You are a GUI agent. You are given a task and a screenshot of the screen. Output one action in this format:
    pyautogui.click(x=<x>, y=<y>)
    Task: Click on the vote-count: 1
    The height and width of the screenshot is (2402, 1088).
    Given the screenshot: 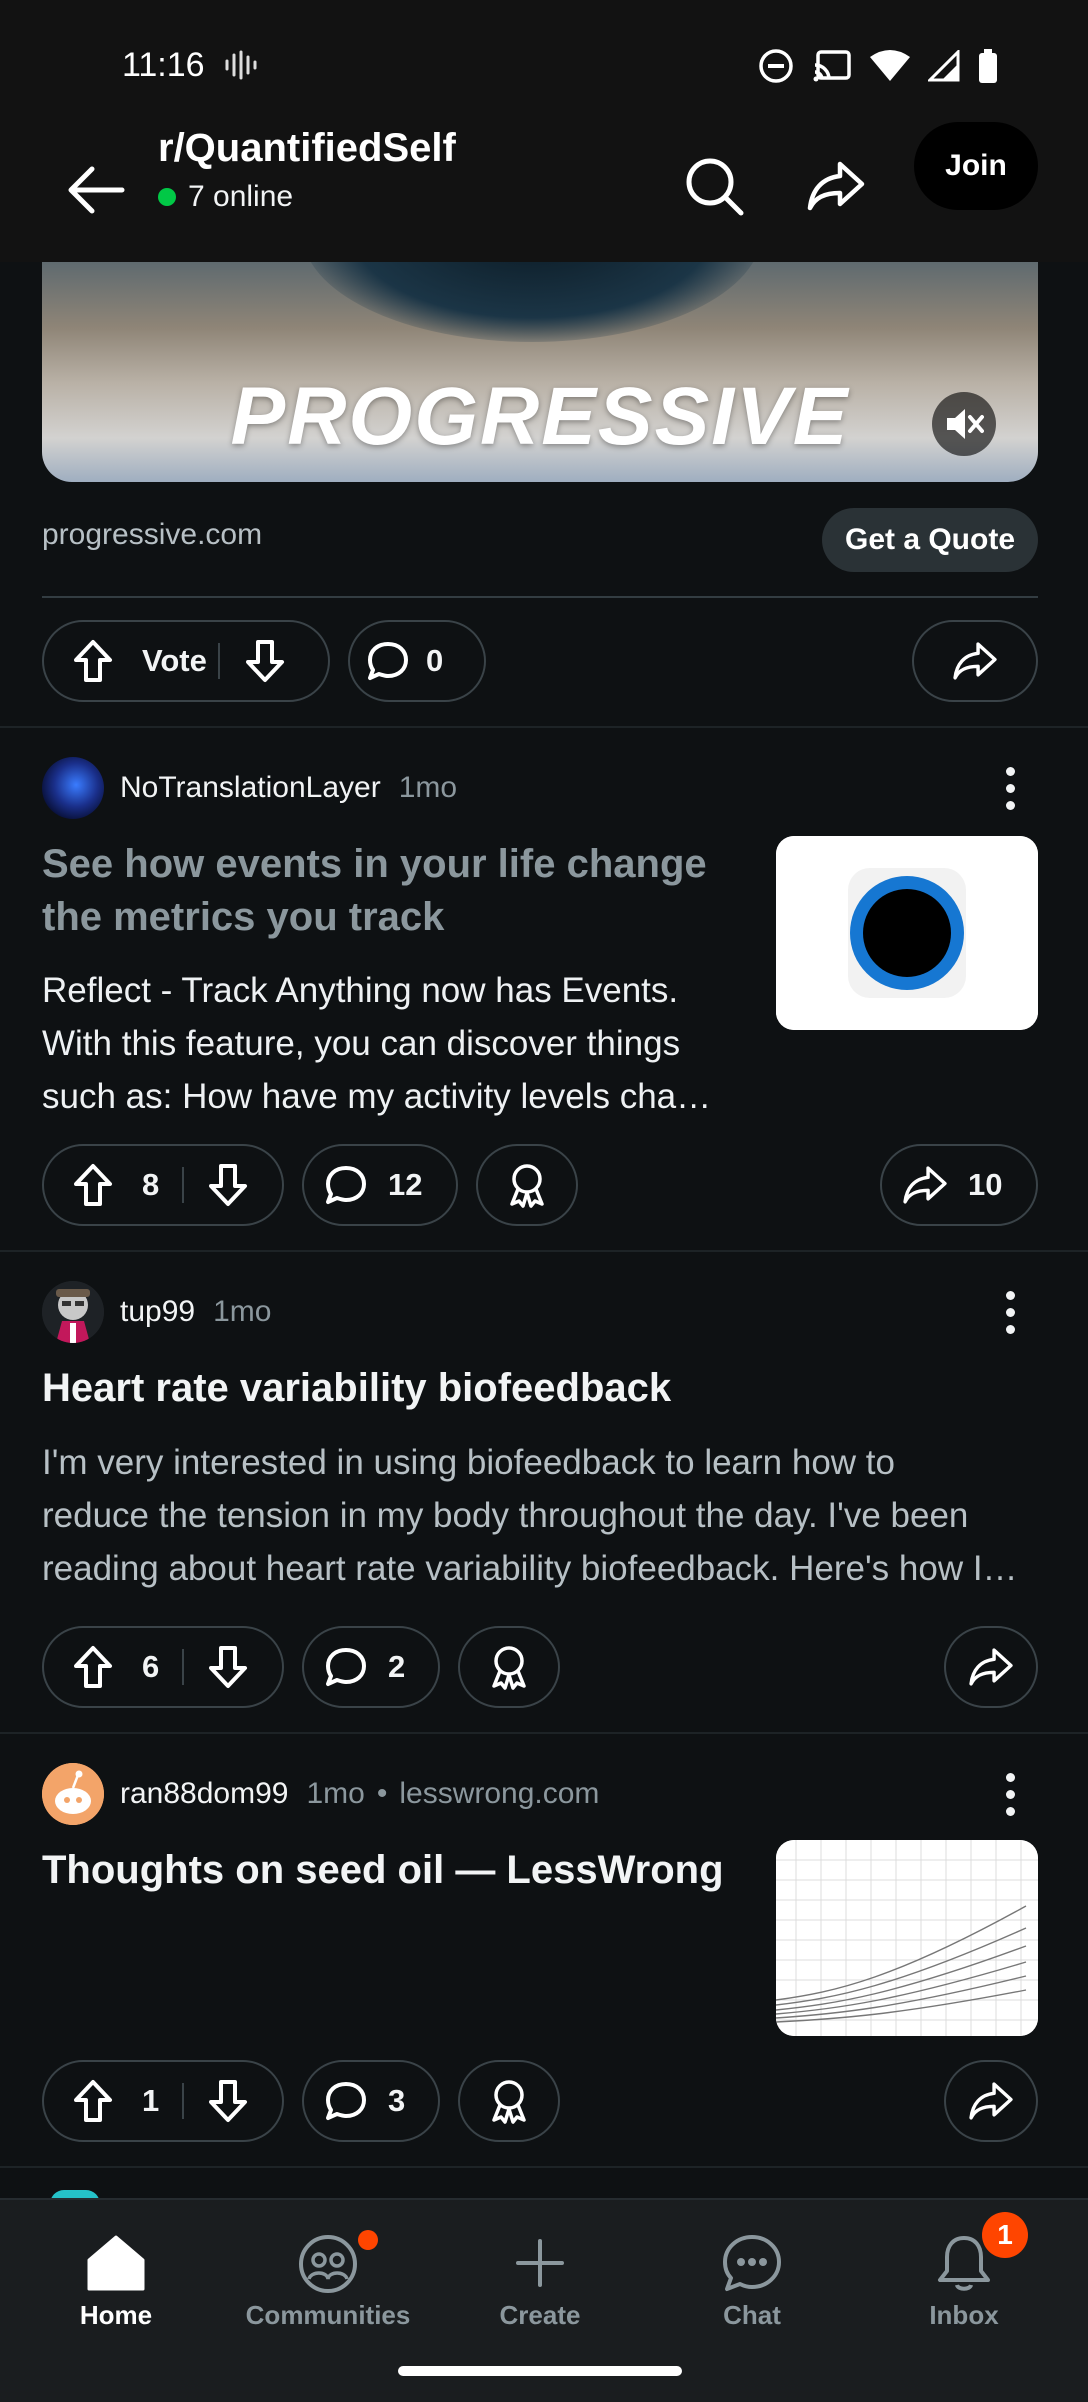 What is the action you would take?
    pyautogui.click(x=151, y=2100)
    